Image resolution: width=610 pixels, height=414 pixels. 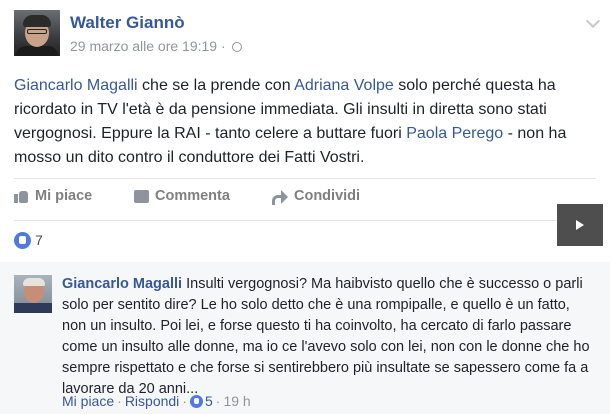 I want to click on comment-reply-button: Rispondi, so click(x=152, y=401).